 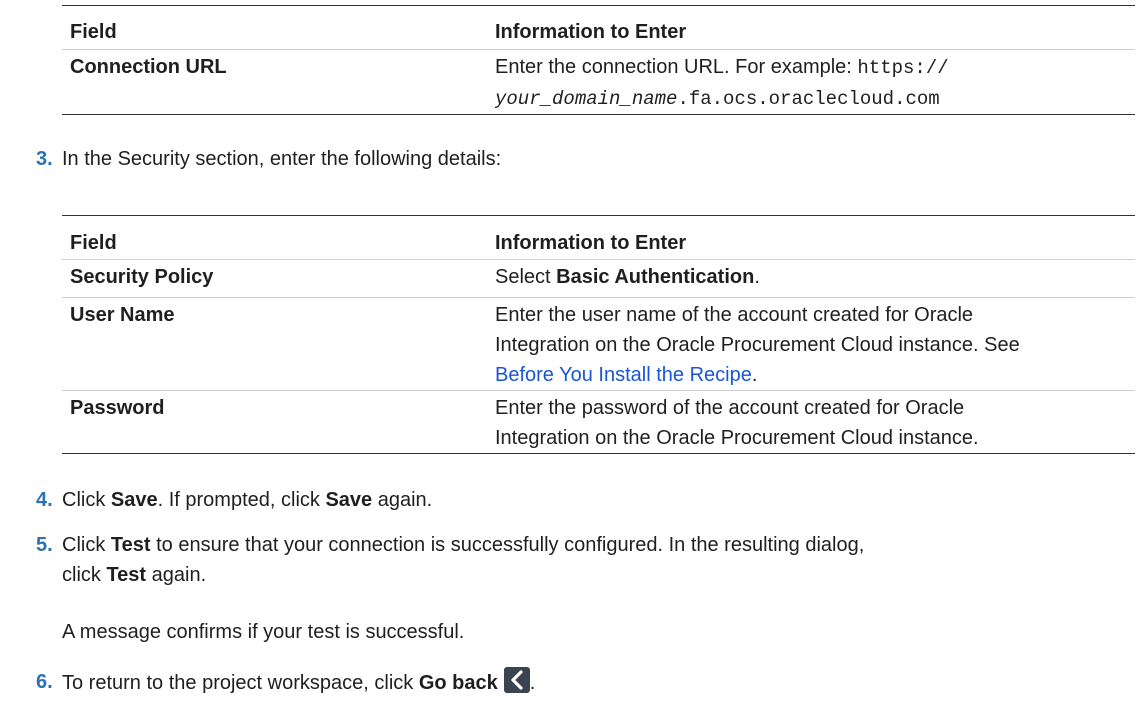 I want to click on field-cell: Password, so click(x=117, y=408).